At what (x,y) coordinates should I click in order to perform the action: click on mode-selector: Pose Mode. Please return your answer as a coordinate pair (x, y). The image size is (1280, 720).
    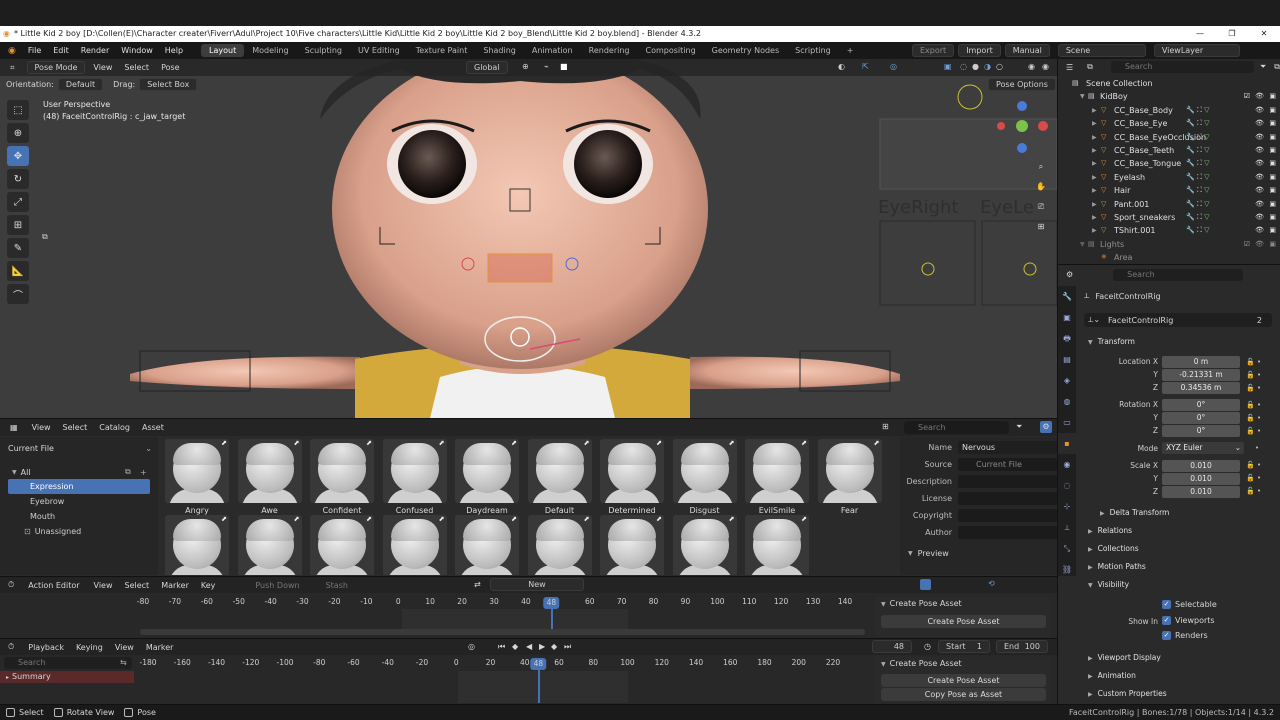
    Looking at the image, I should click on (56, 67).